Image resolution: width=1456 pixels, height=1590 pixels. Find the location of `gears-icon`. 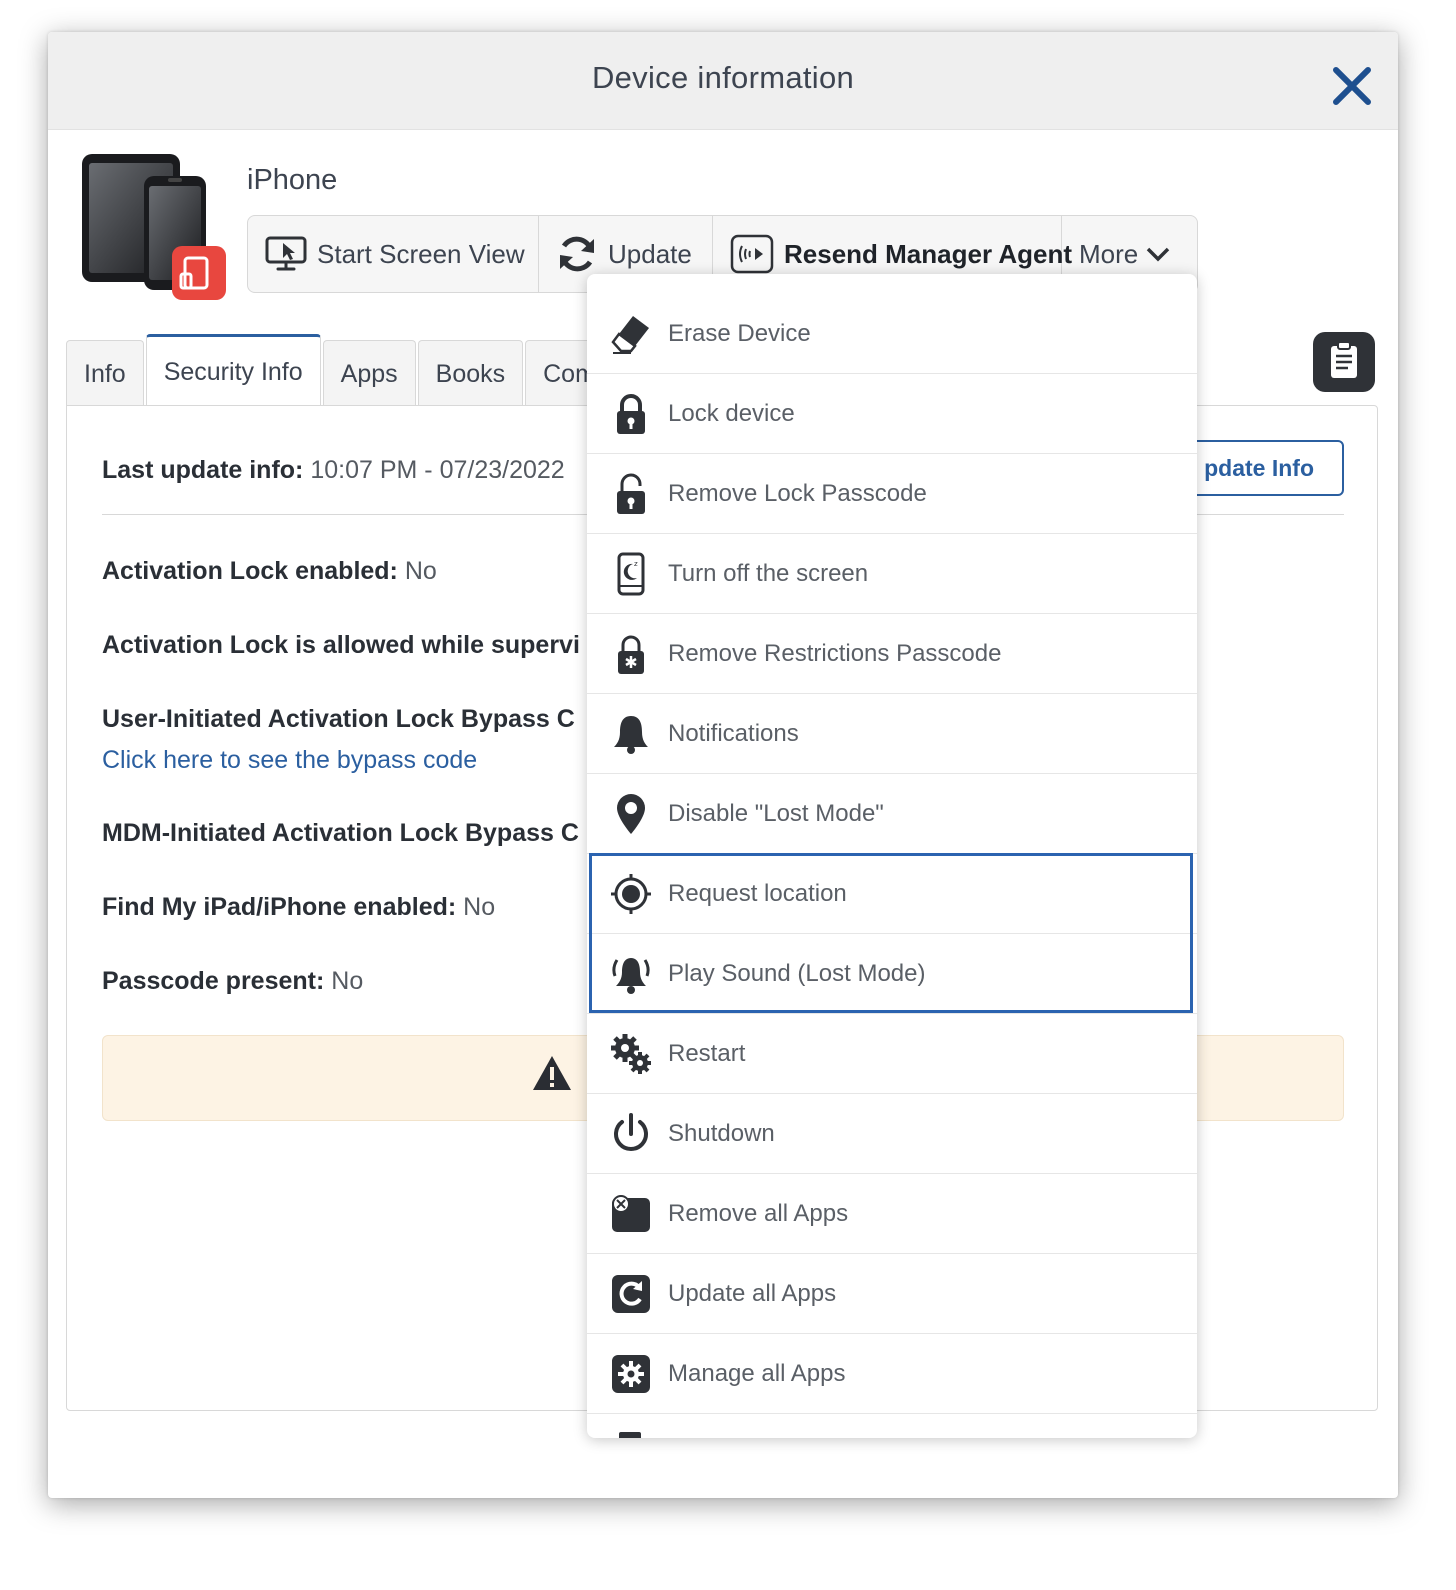

gears-icon is located at coordinates (631, 1053).